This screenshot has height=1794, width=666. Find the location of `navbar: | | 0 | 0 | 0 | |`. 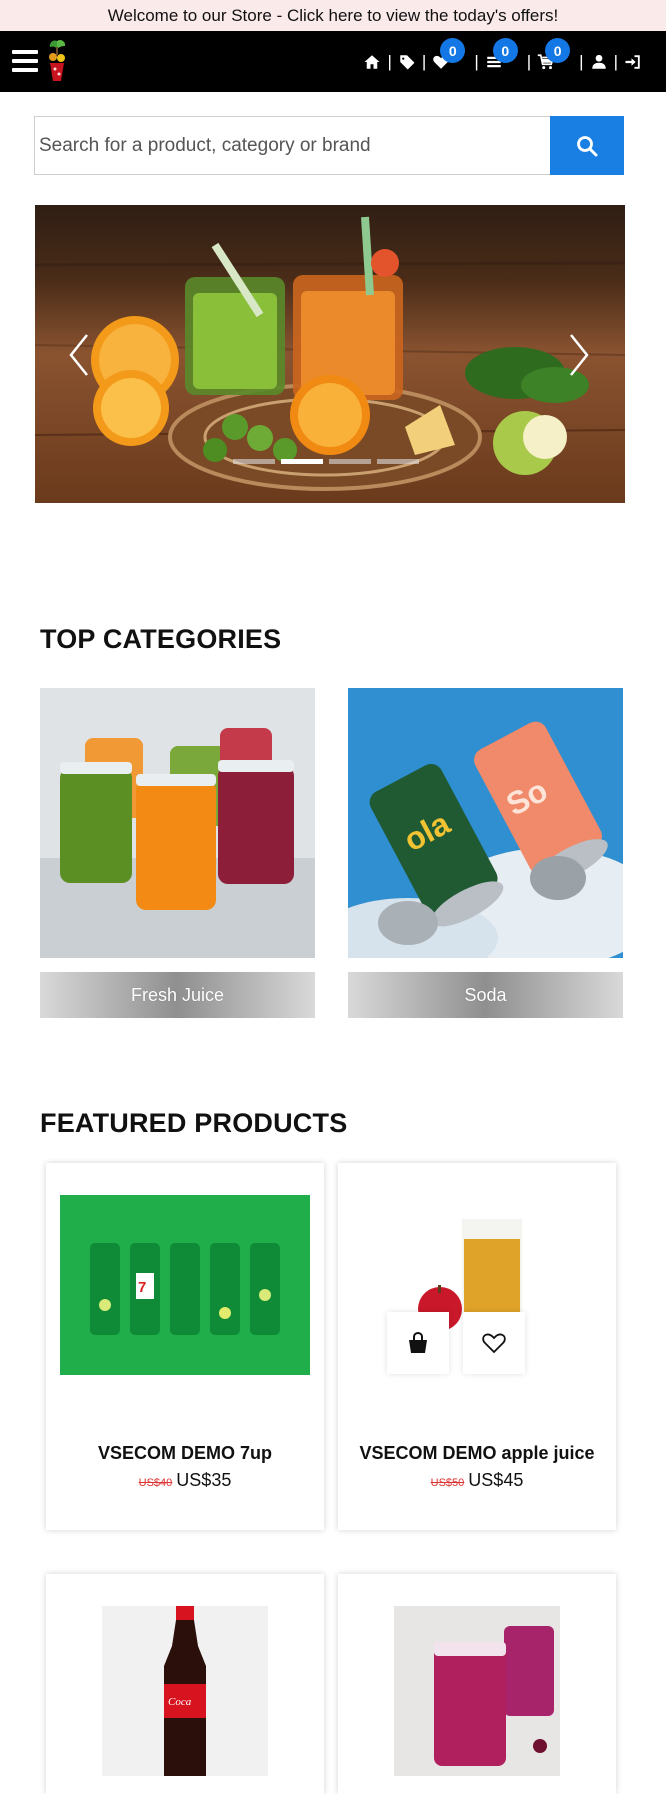

navbar: | | 0 | 0 | 0 | | is located at coordinates (333, 61).